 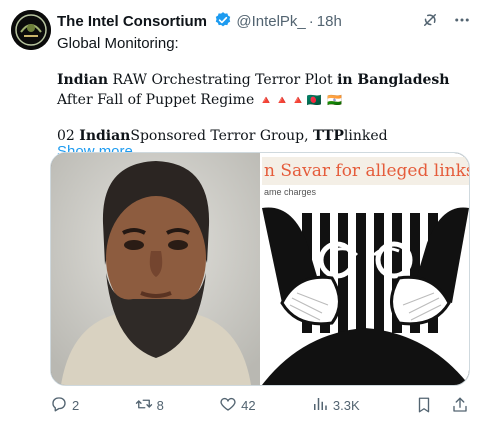 I want to click on repost-icon, so click(x=144, y=405).